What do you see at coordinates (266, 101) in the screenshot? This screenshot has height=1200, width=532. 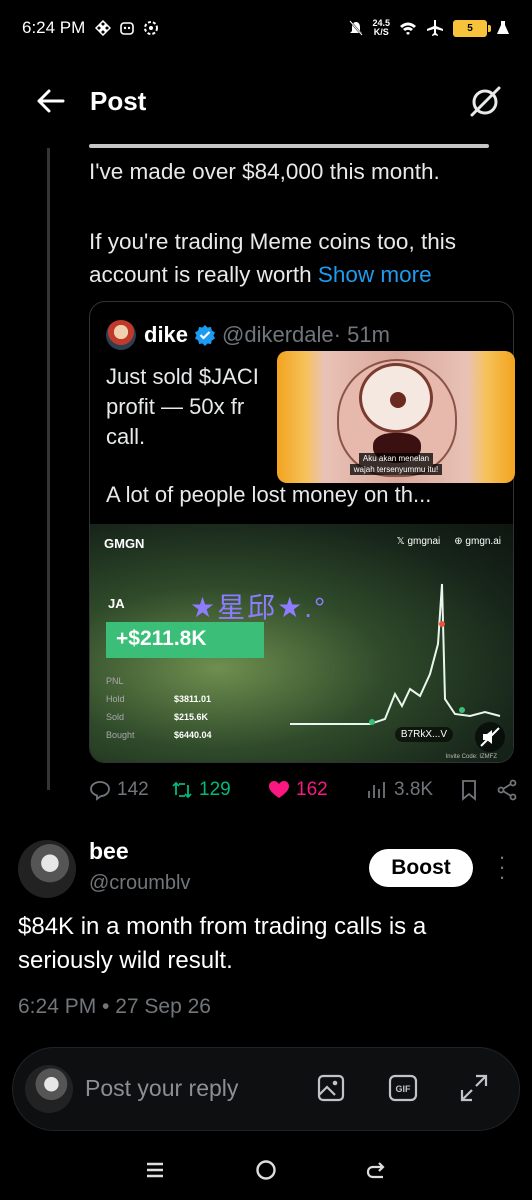 I see `top-bar: Post` at bounding box center [266, 101].